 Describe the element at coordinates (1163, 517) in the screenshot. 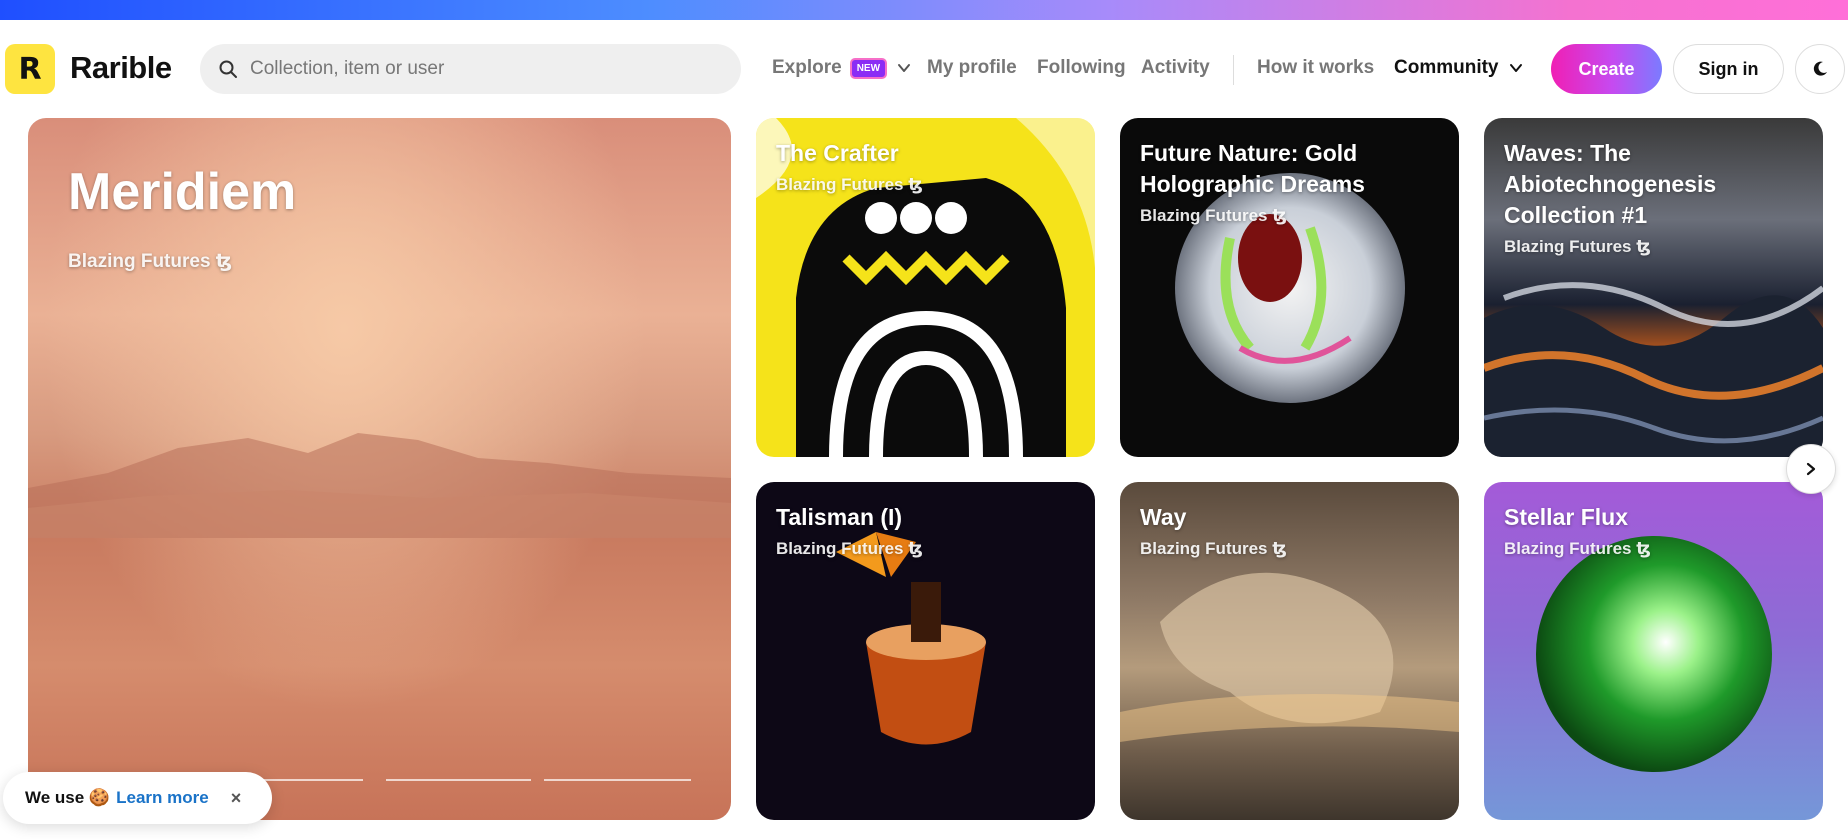

I see `card-title: Way` at that location.